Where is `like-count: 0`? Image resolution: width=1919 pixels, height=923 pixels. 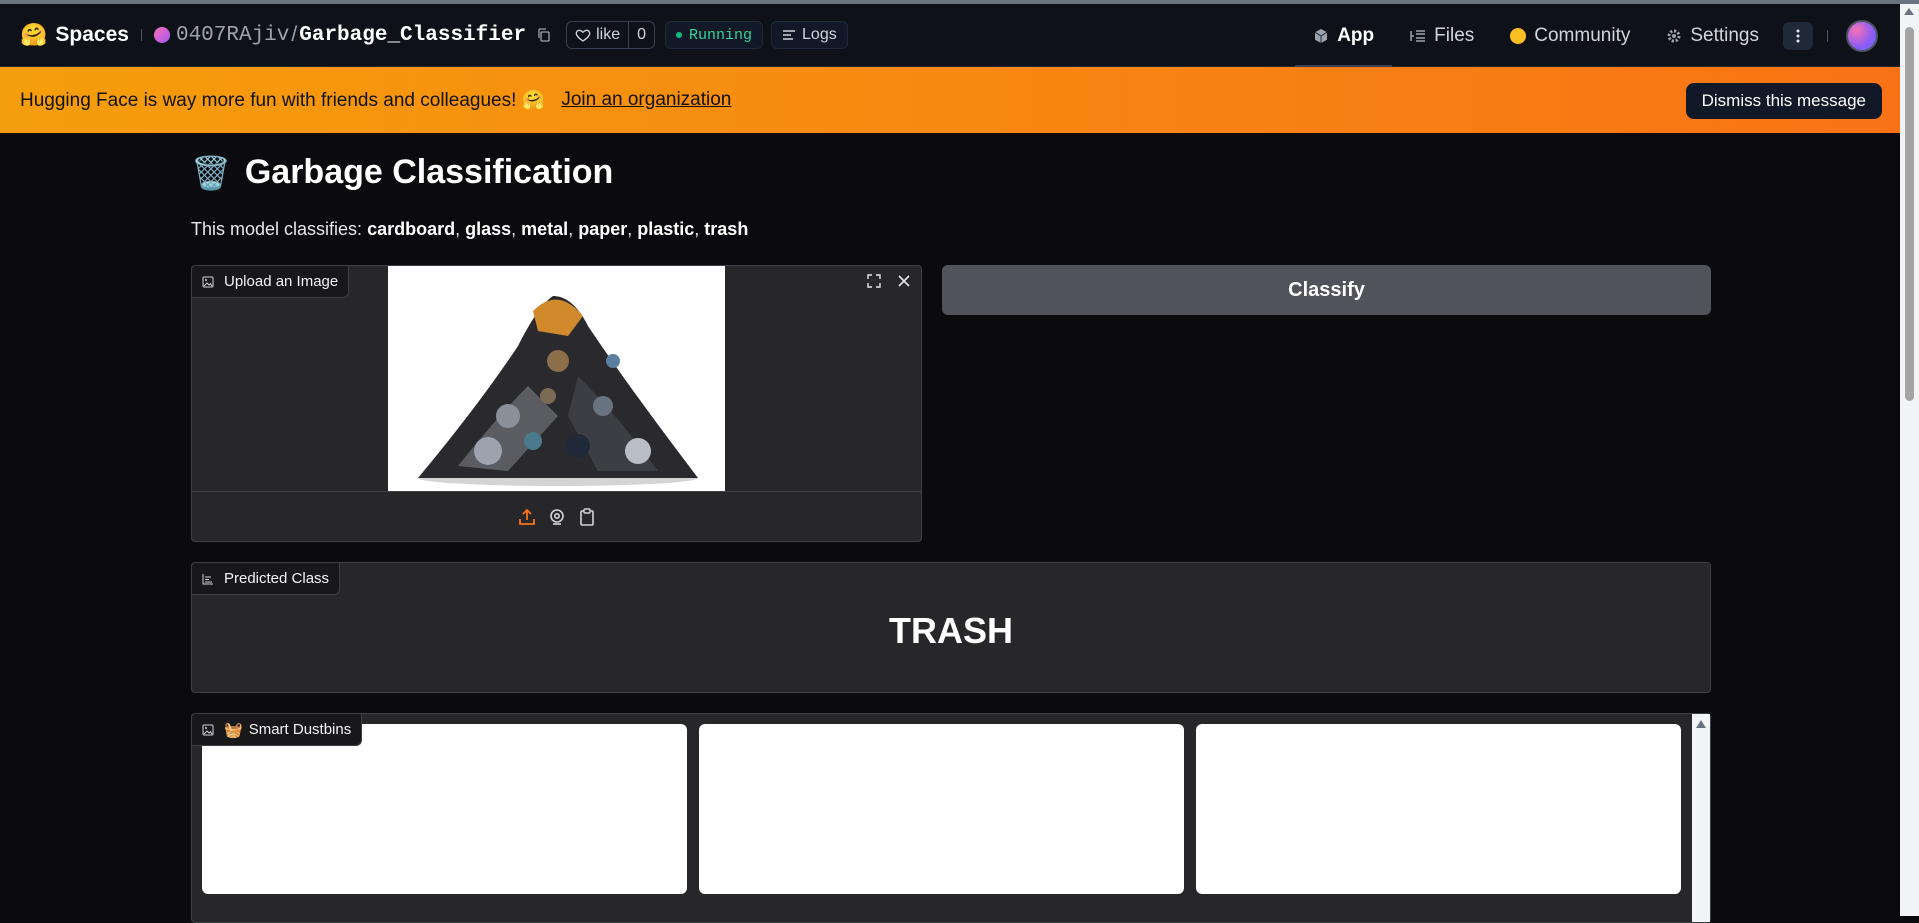
like-count: 0 is located at coordinates (641, 35).